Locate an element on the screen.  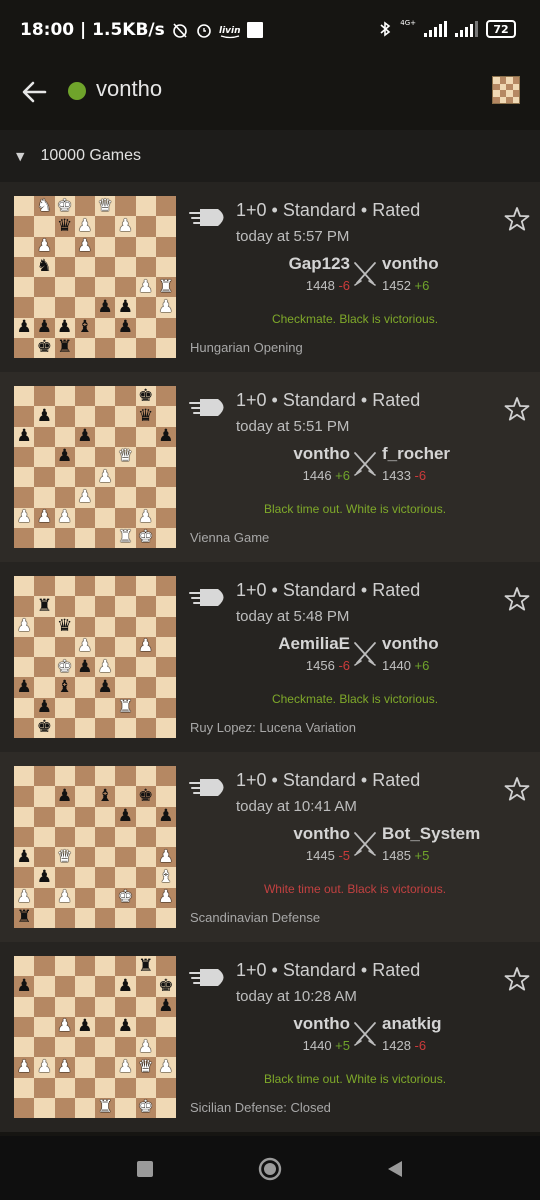
board-preview: ♚ ♟ ♛ ♟ ♟ ♟ ♟ ♛ ♟ ♟ ♟ ♟ ♟ ♟ ♜ ♚ is located at coordinates (95, 467).